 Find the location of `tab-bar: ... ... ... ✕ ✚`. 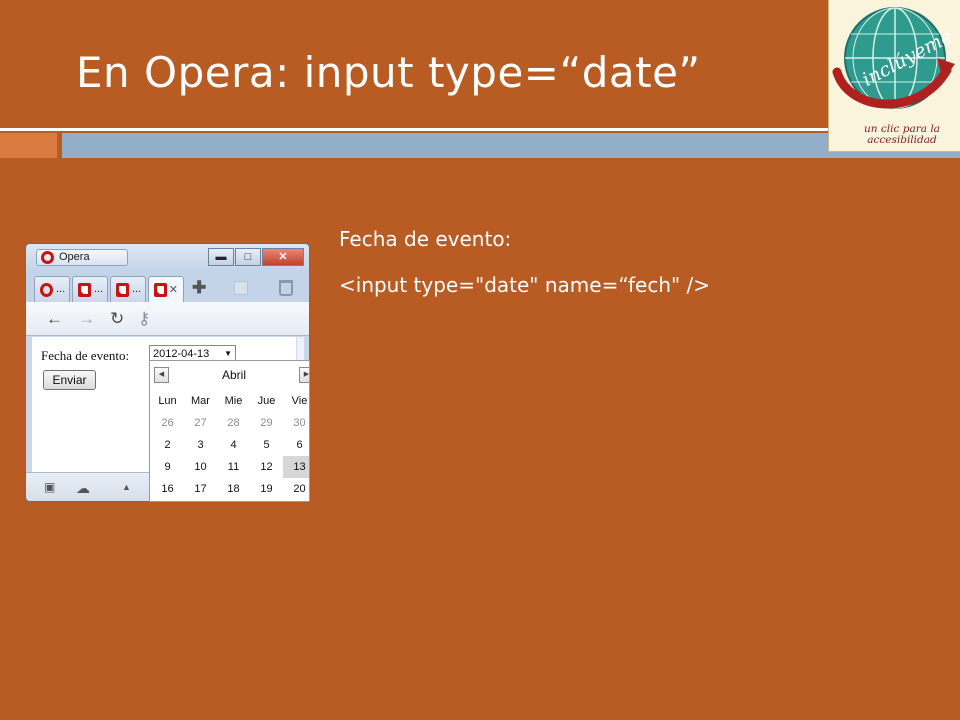

tab-bar: ... ... ... ✕ ✚ is located at coordinates (167, 287).